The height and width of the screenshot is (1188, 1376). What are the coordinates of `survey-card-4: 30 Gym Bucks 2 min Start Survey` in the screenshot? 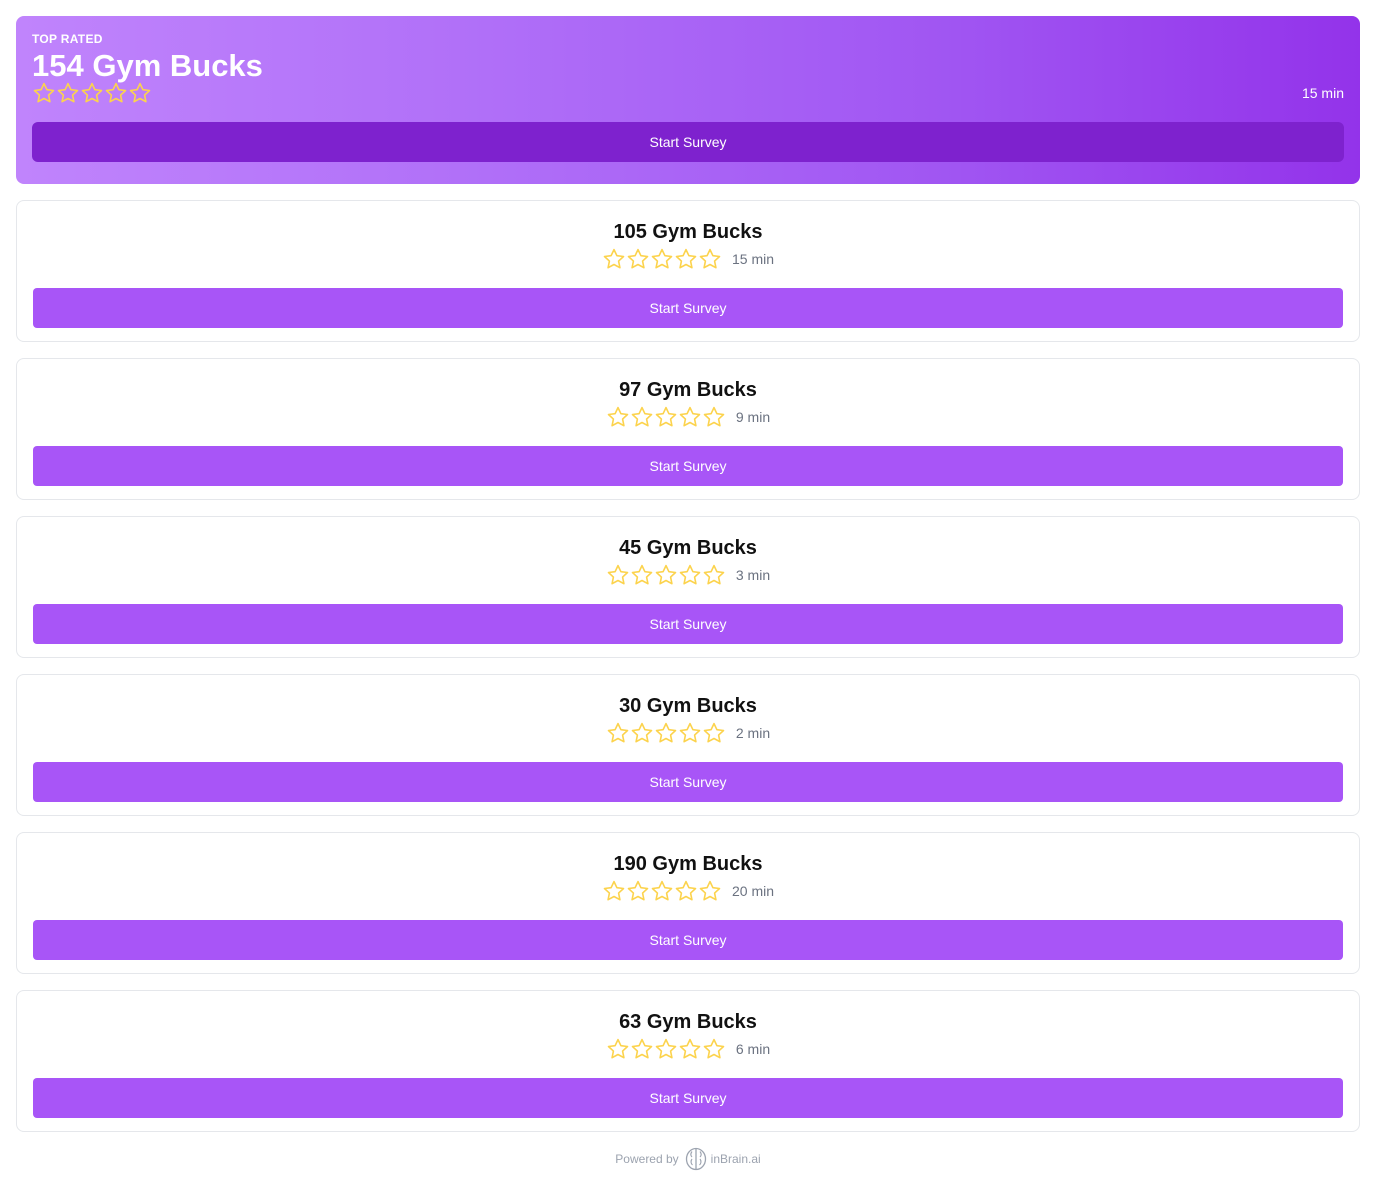 It's located at (688, 745).